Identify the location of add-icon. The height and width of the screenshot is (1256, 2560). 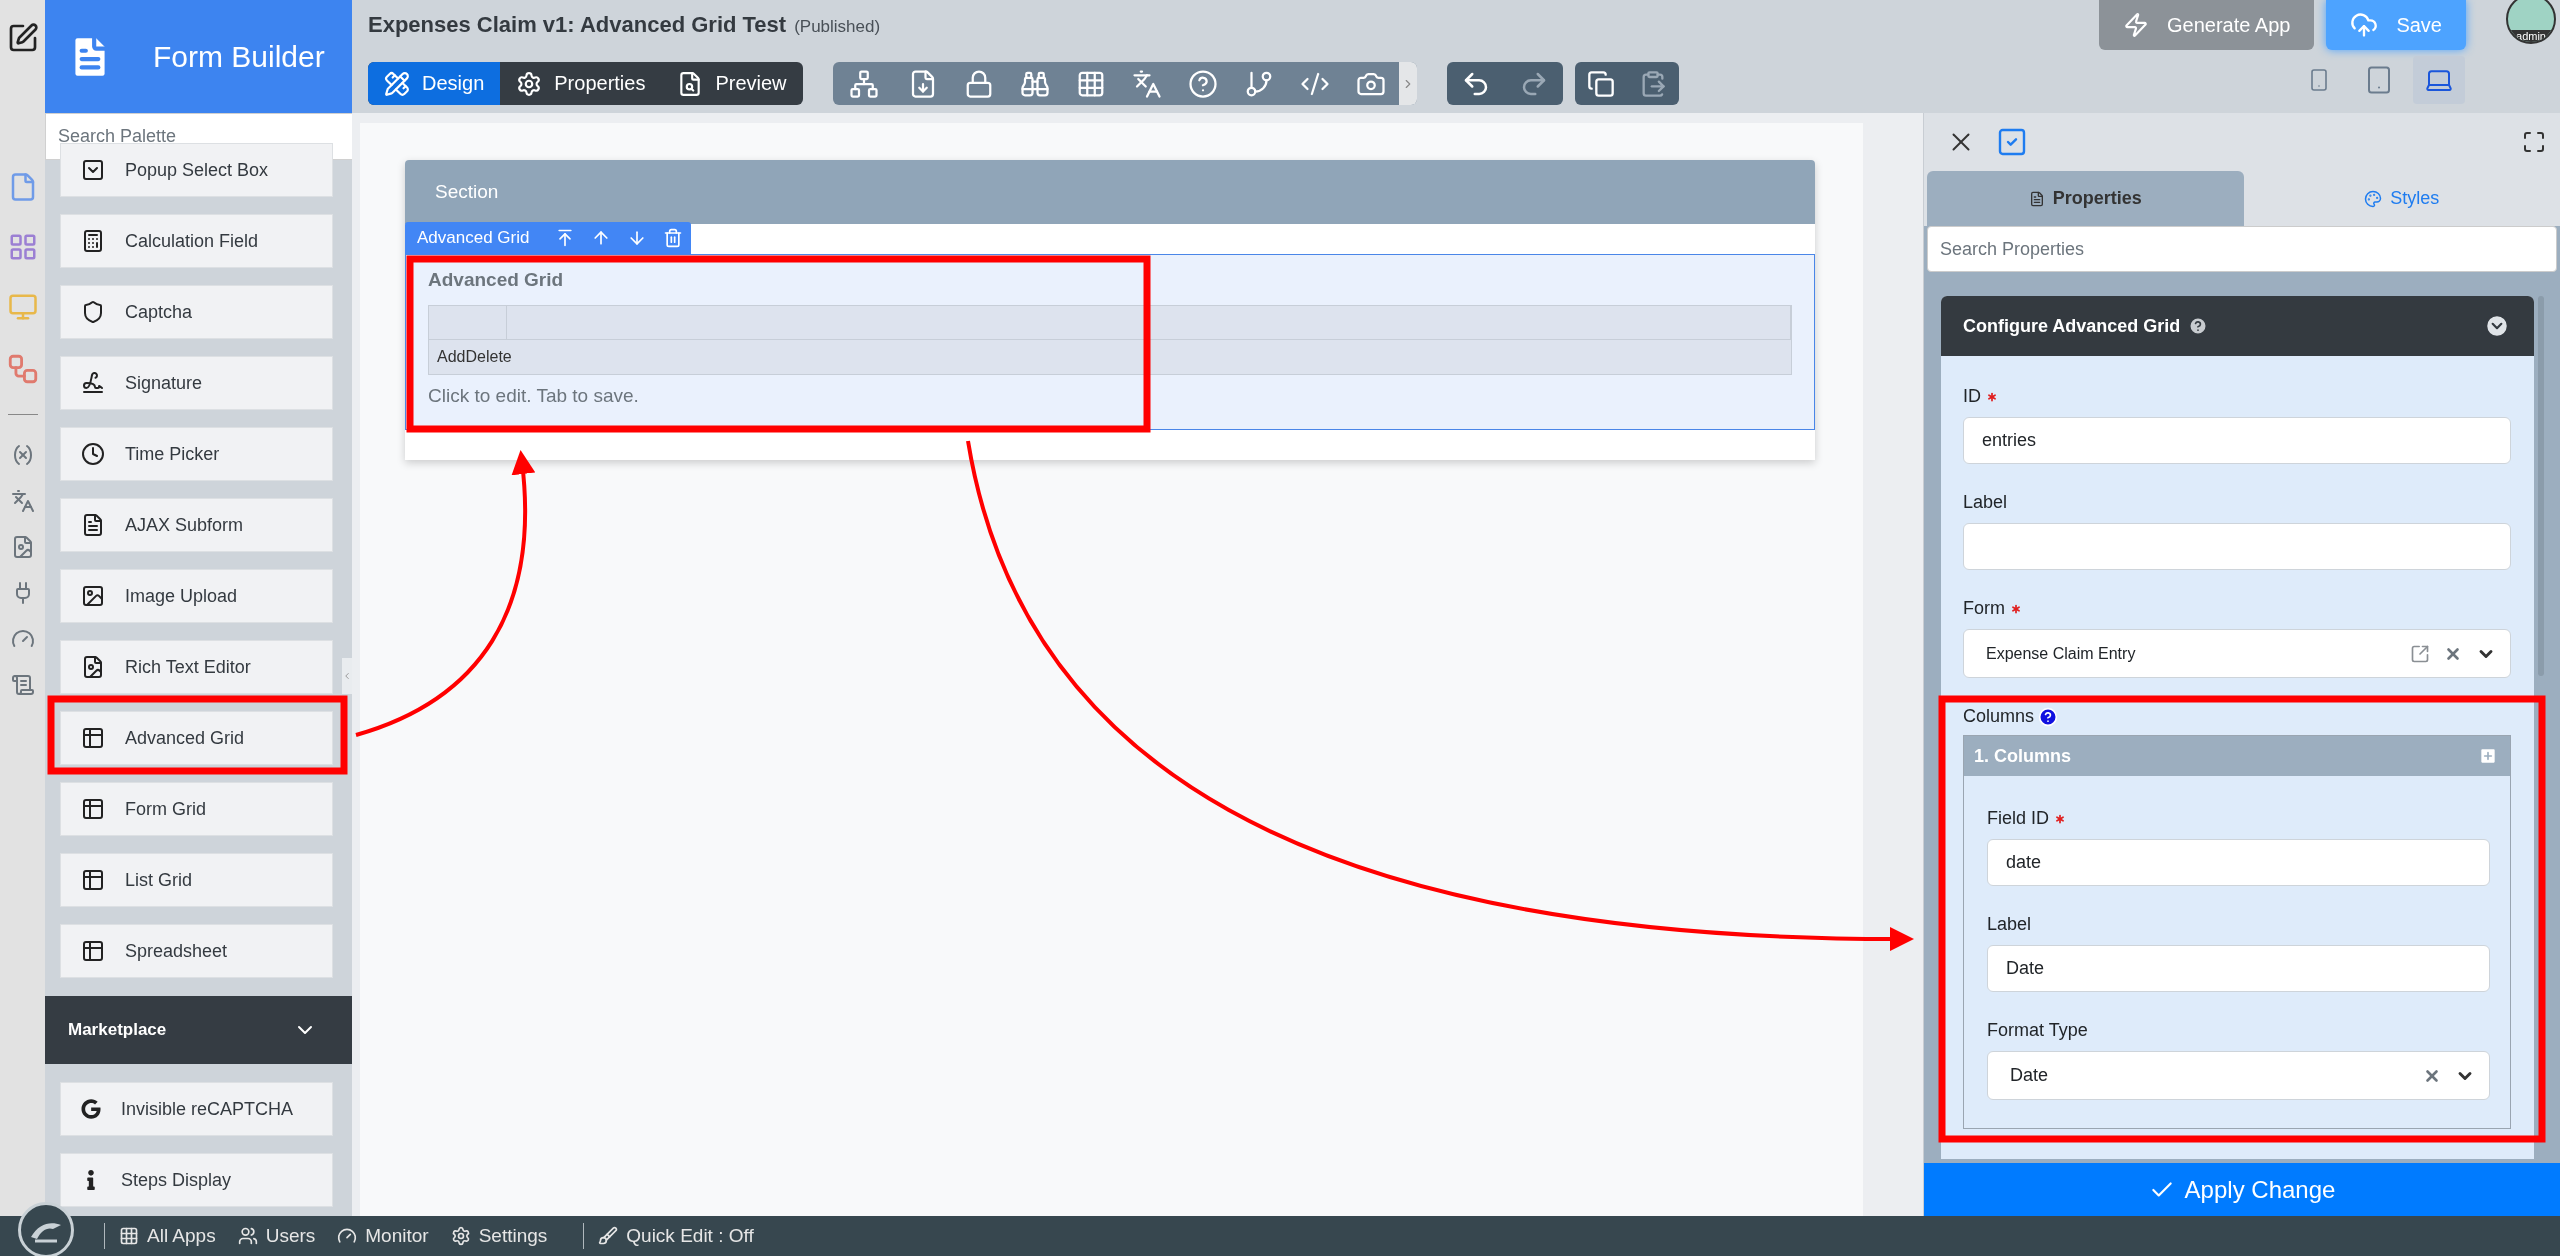
(2488, 756).